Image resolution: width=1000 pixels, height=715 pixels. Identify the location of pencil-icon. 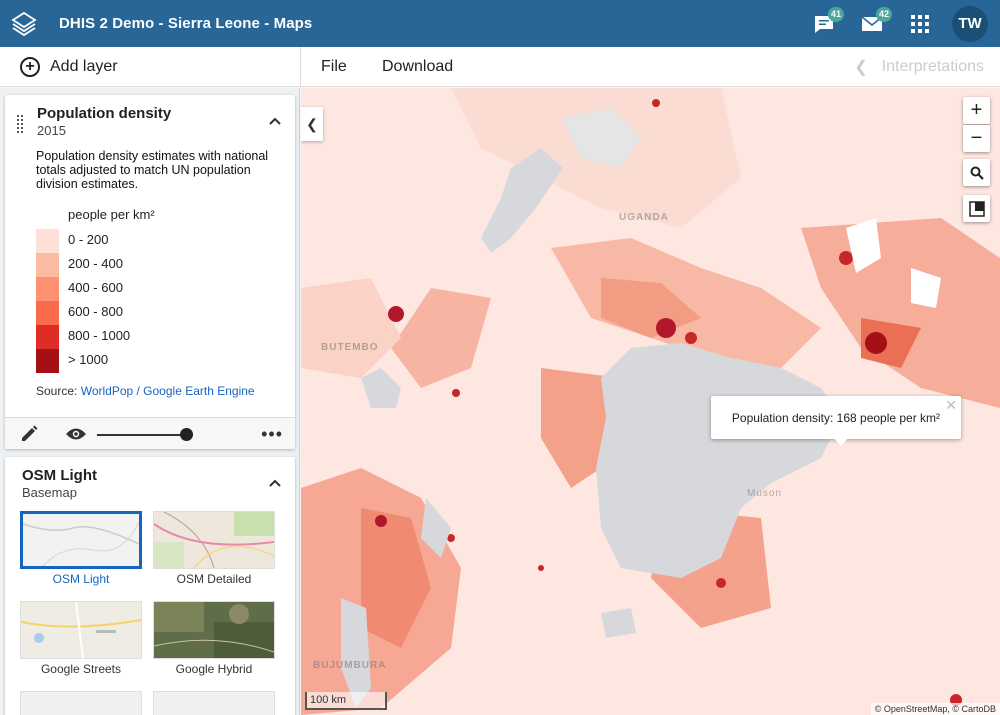
(29, 434).